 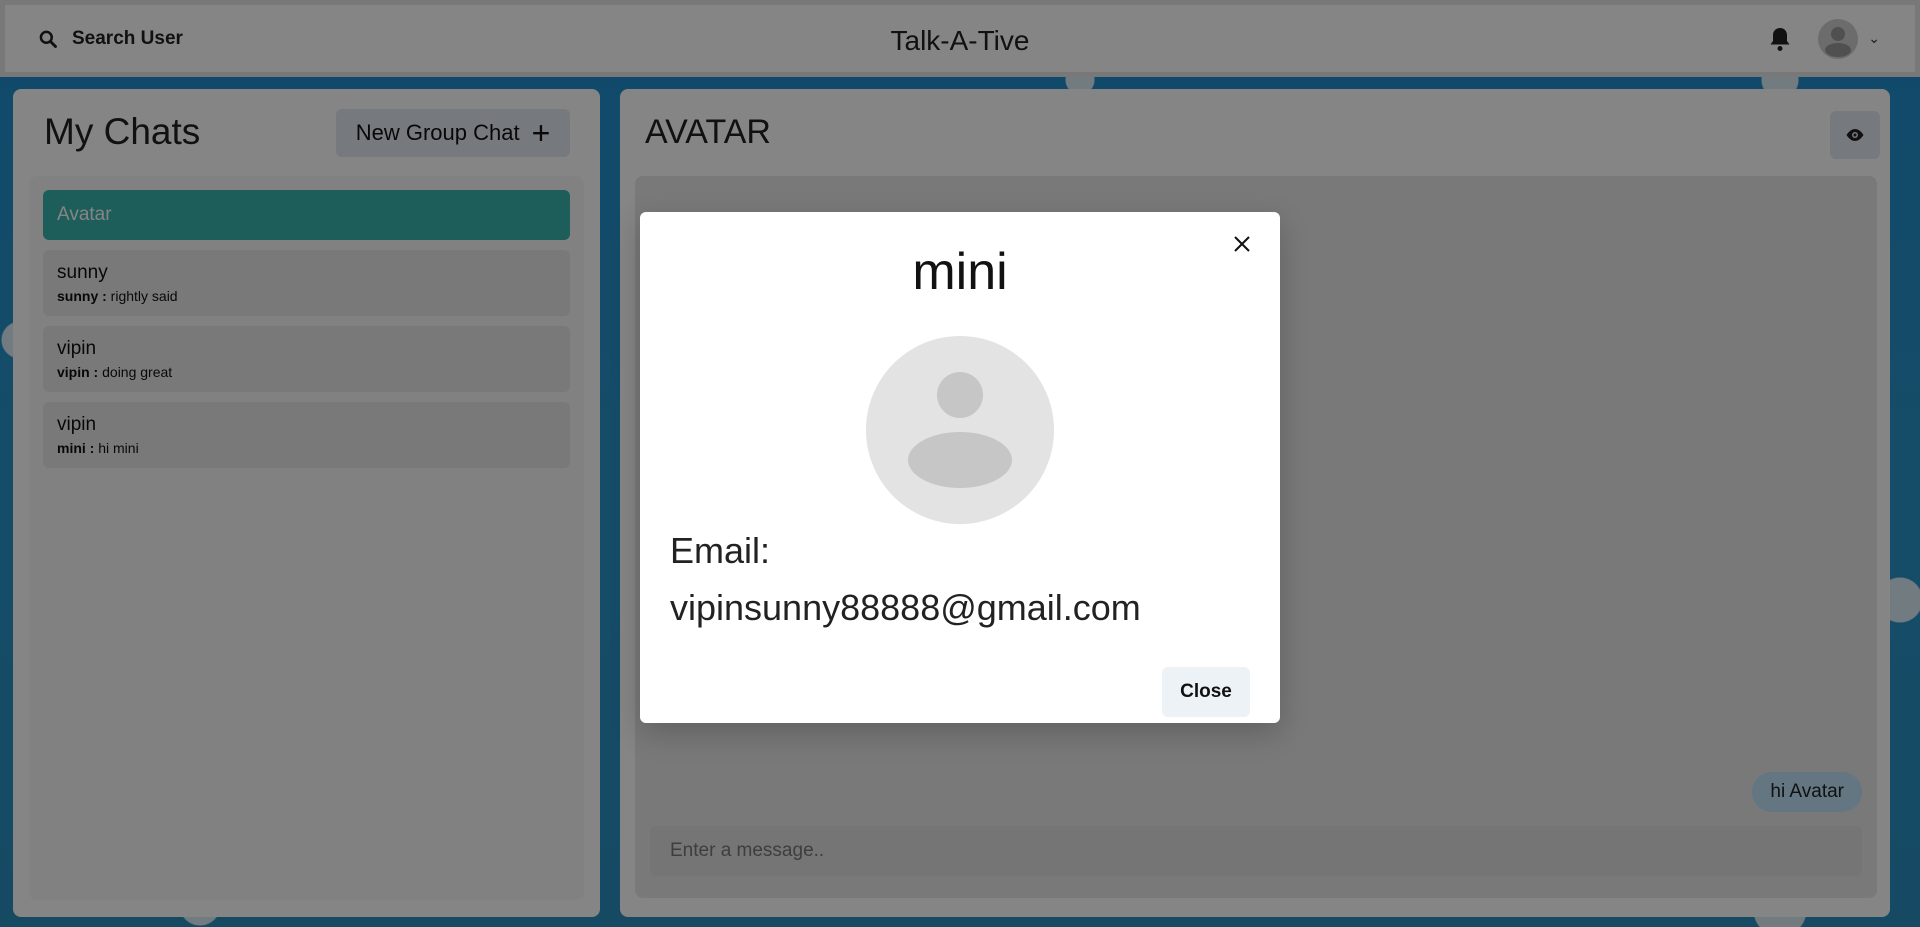 I want to click on close-icon, so click(x=1242, y=244).